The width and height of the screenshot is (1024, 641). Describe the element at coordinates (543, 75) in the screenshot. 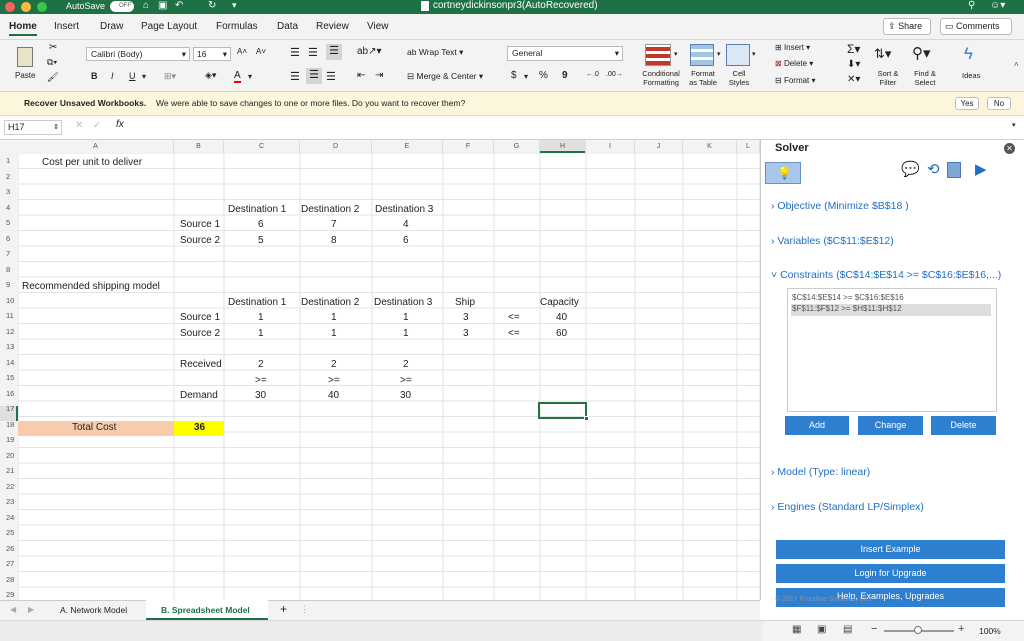

I see `percent-button: %` at that location.